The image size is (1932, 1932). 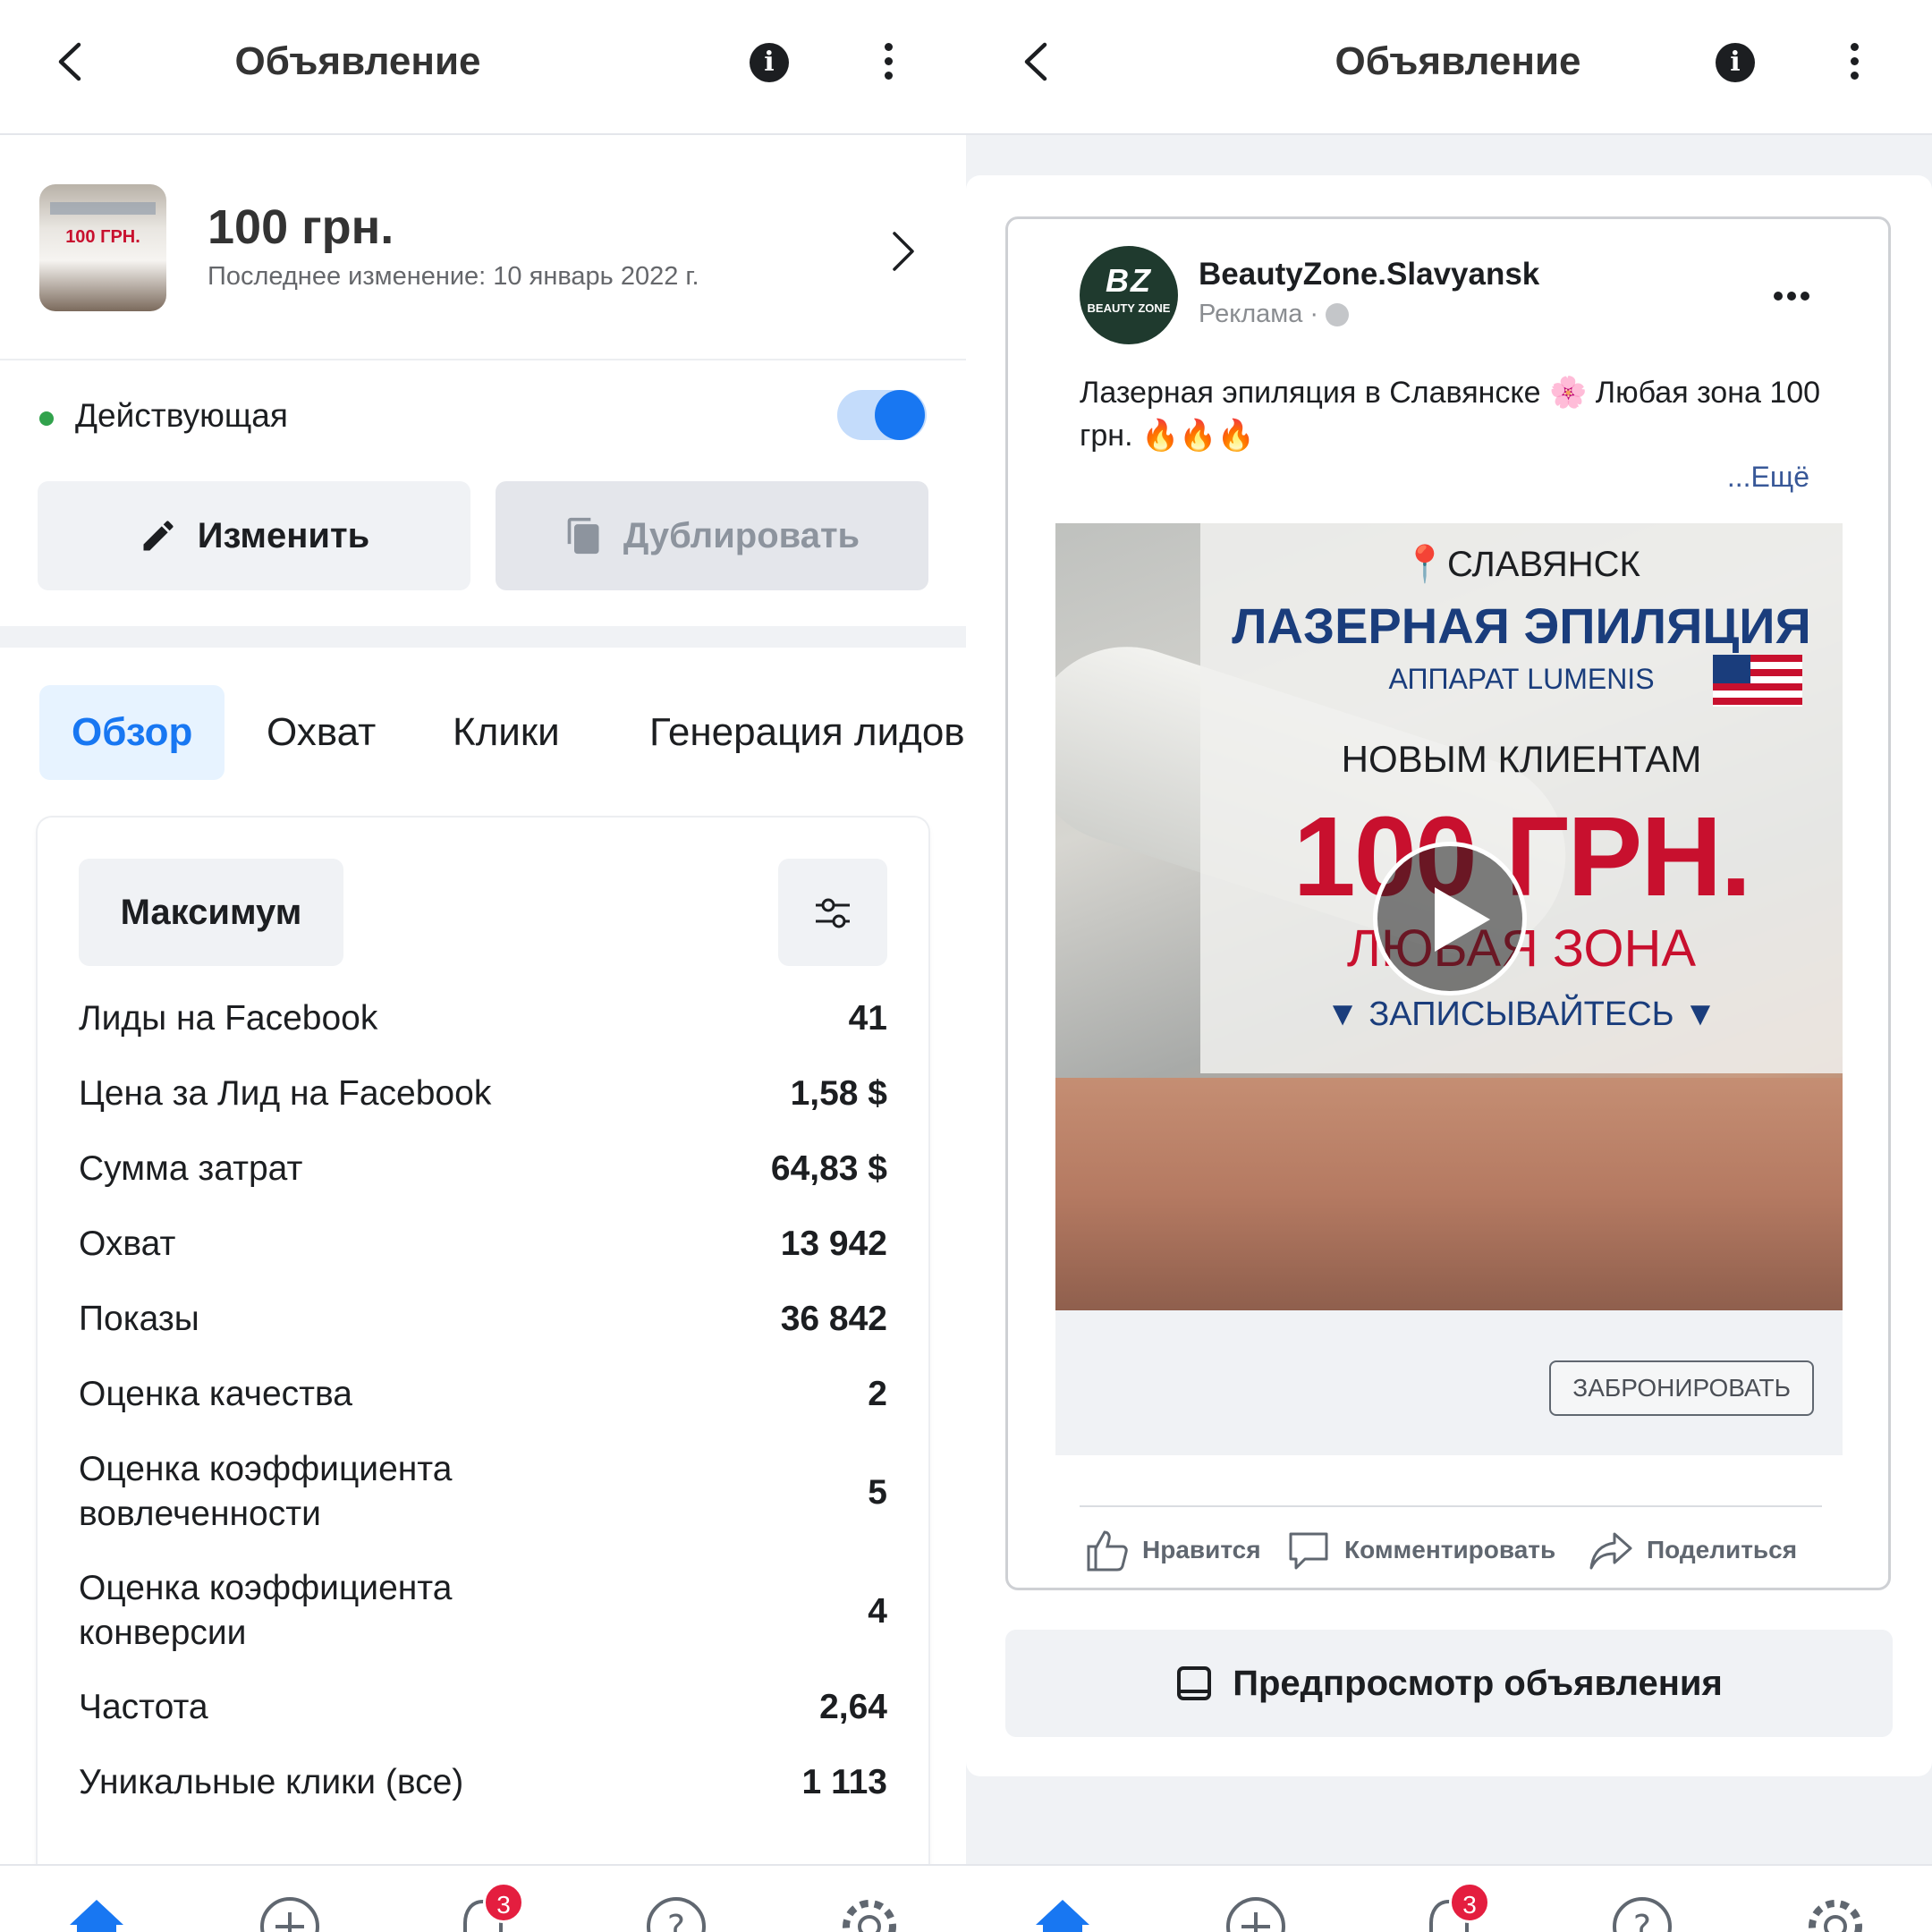 What do you see at coordinates (483, 247) in the screenshot?
I see `ad-summary-row: 100 ГРН. 100 грн. Последнее изменение` at bounding box center [483, 247].